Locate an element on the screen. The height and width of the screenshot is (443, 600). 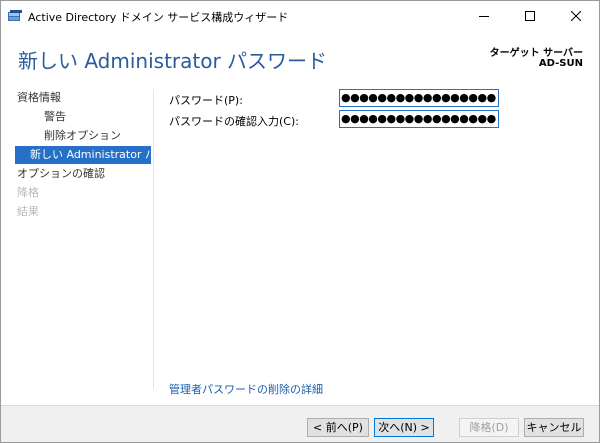
close-button is located at coordinates (576, 16).